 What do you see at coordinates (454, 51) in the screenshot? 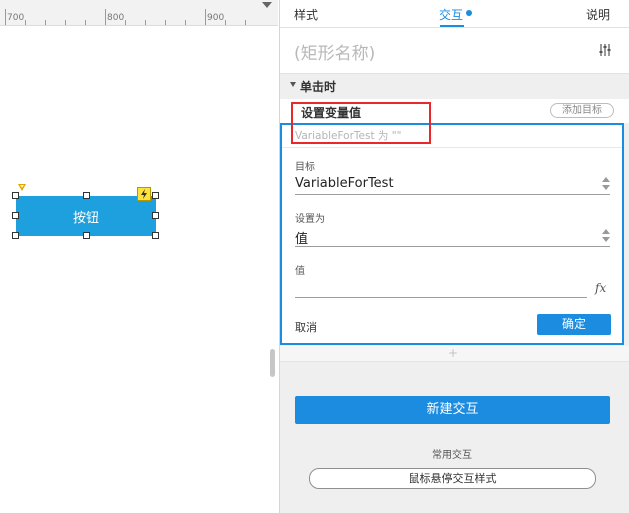
I see `shape-name-row: (矩形名称)` at bounding box center [454, 51].